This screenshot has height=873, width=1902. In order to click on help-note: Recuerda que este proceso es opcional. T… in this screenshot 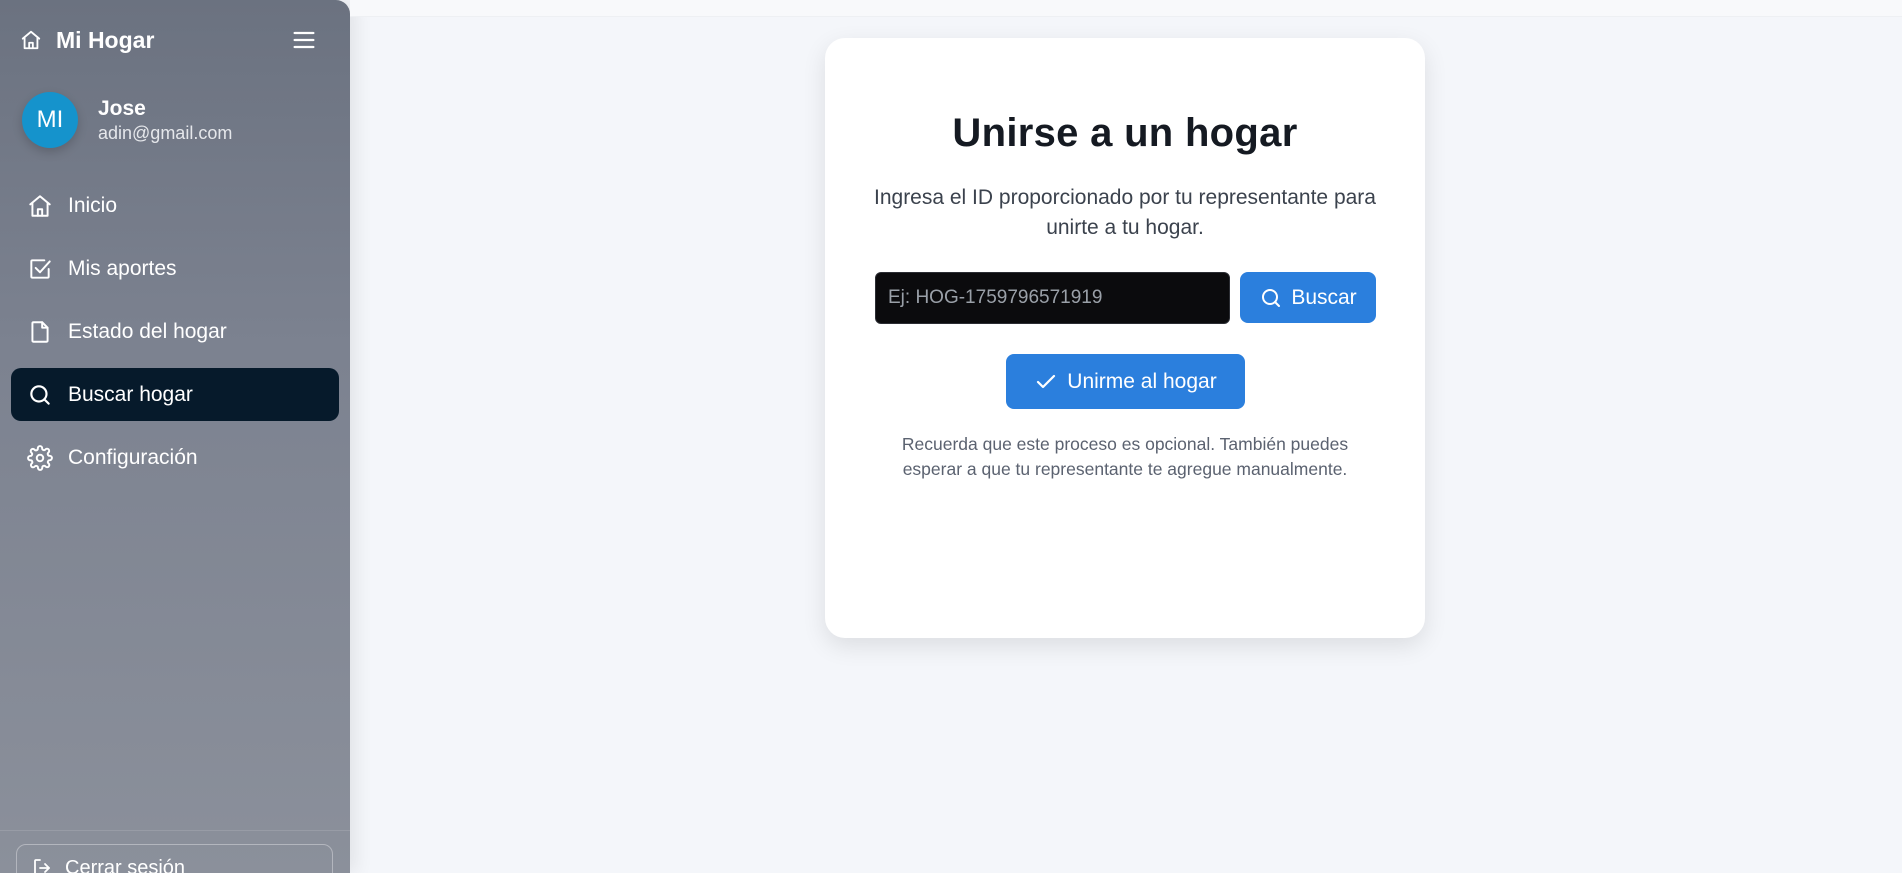, I will do `click(1125, 456)`.